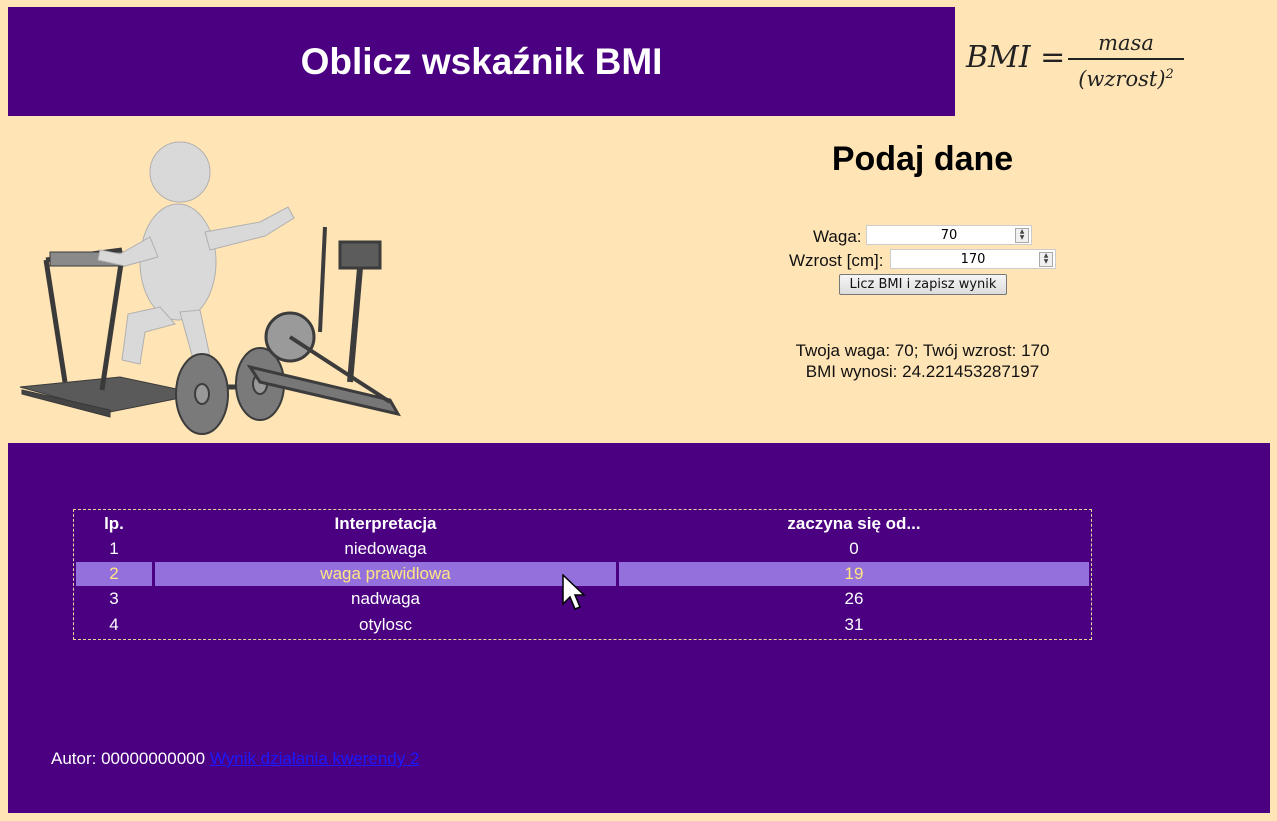  I want to click on row-threshold: 31, so click(854, 624).